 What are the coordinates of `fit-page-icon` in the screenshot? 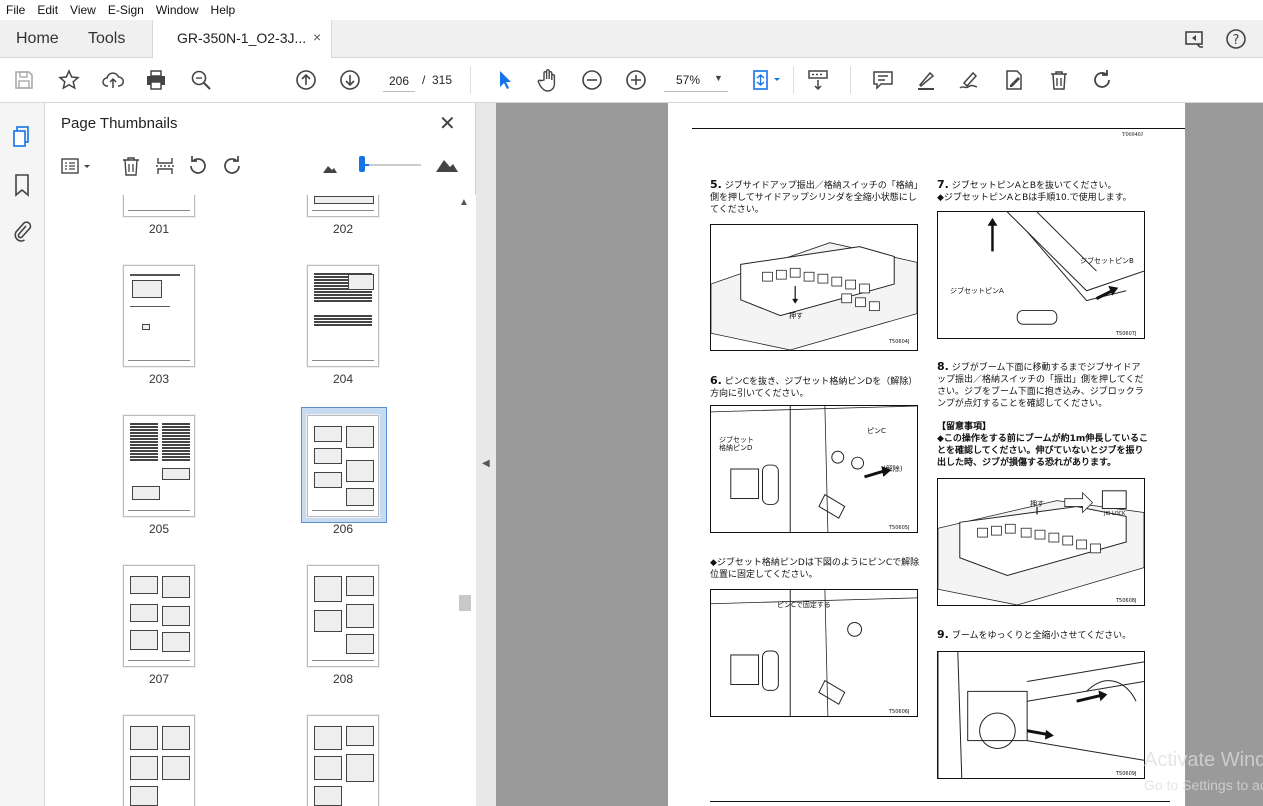 It's located at (767, 80).